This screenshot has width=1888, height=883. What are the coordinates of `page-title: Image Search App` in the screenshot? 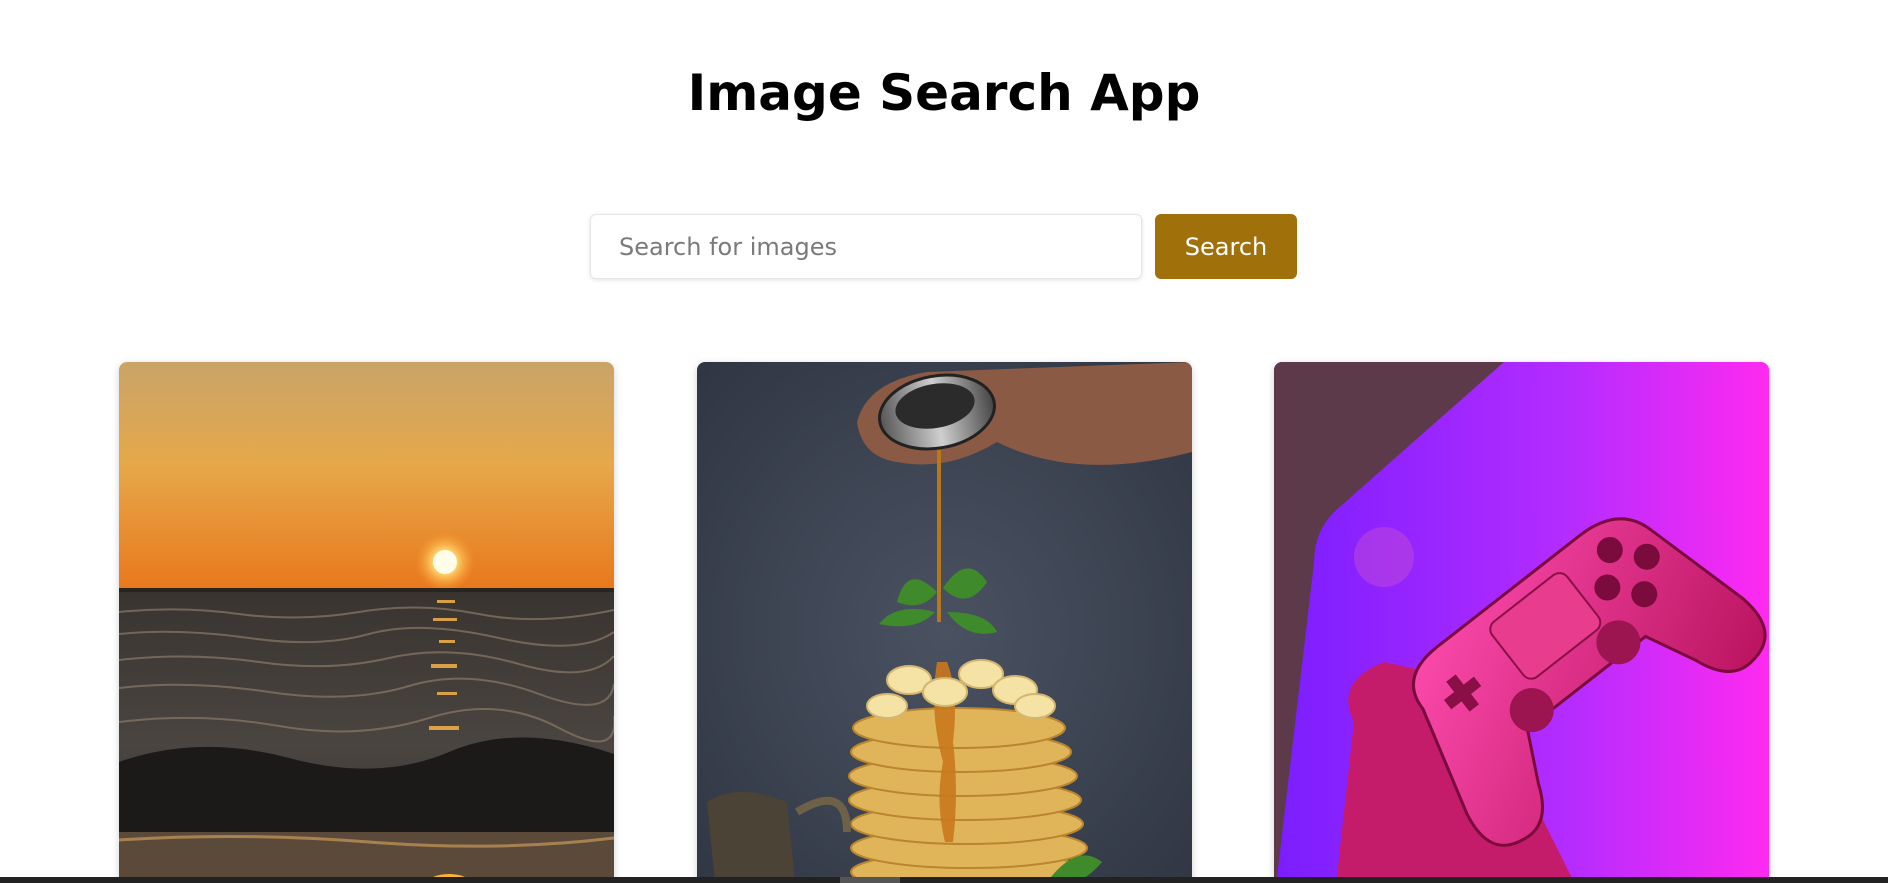 It's located at (944, 93).